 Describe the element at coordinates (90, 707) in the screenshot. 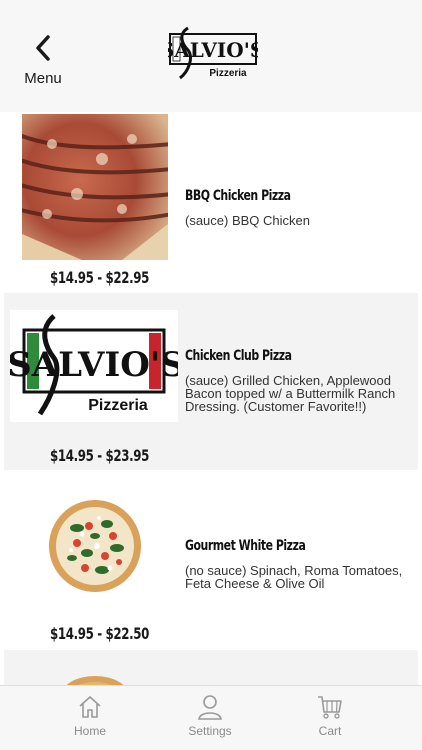

I see `home-icon` at that location.